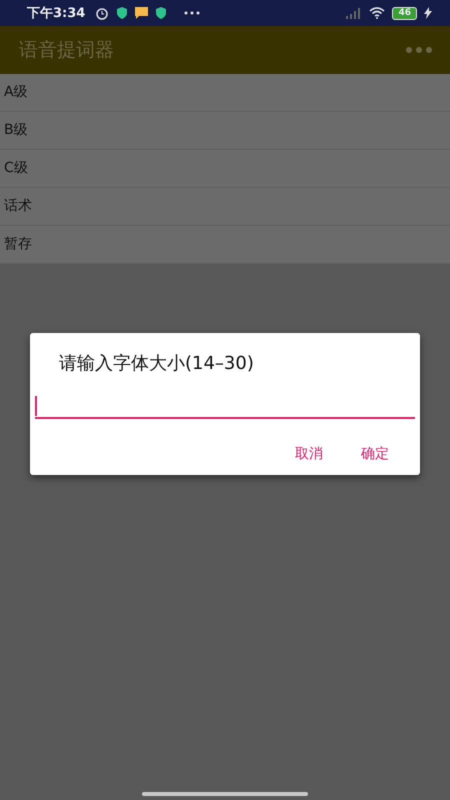 The height and width of the screenshot is (800, 450). Describe the element at coordinates (375, 454) in the screenshot. I see `dialog-button: 确定` at that location.